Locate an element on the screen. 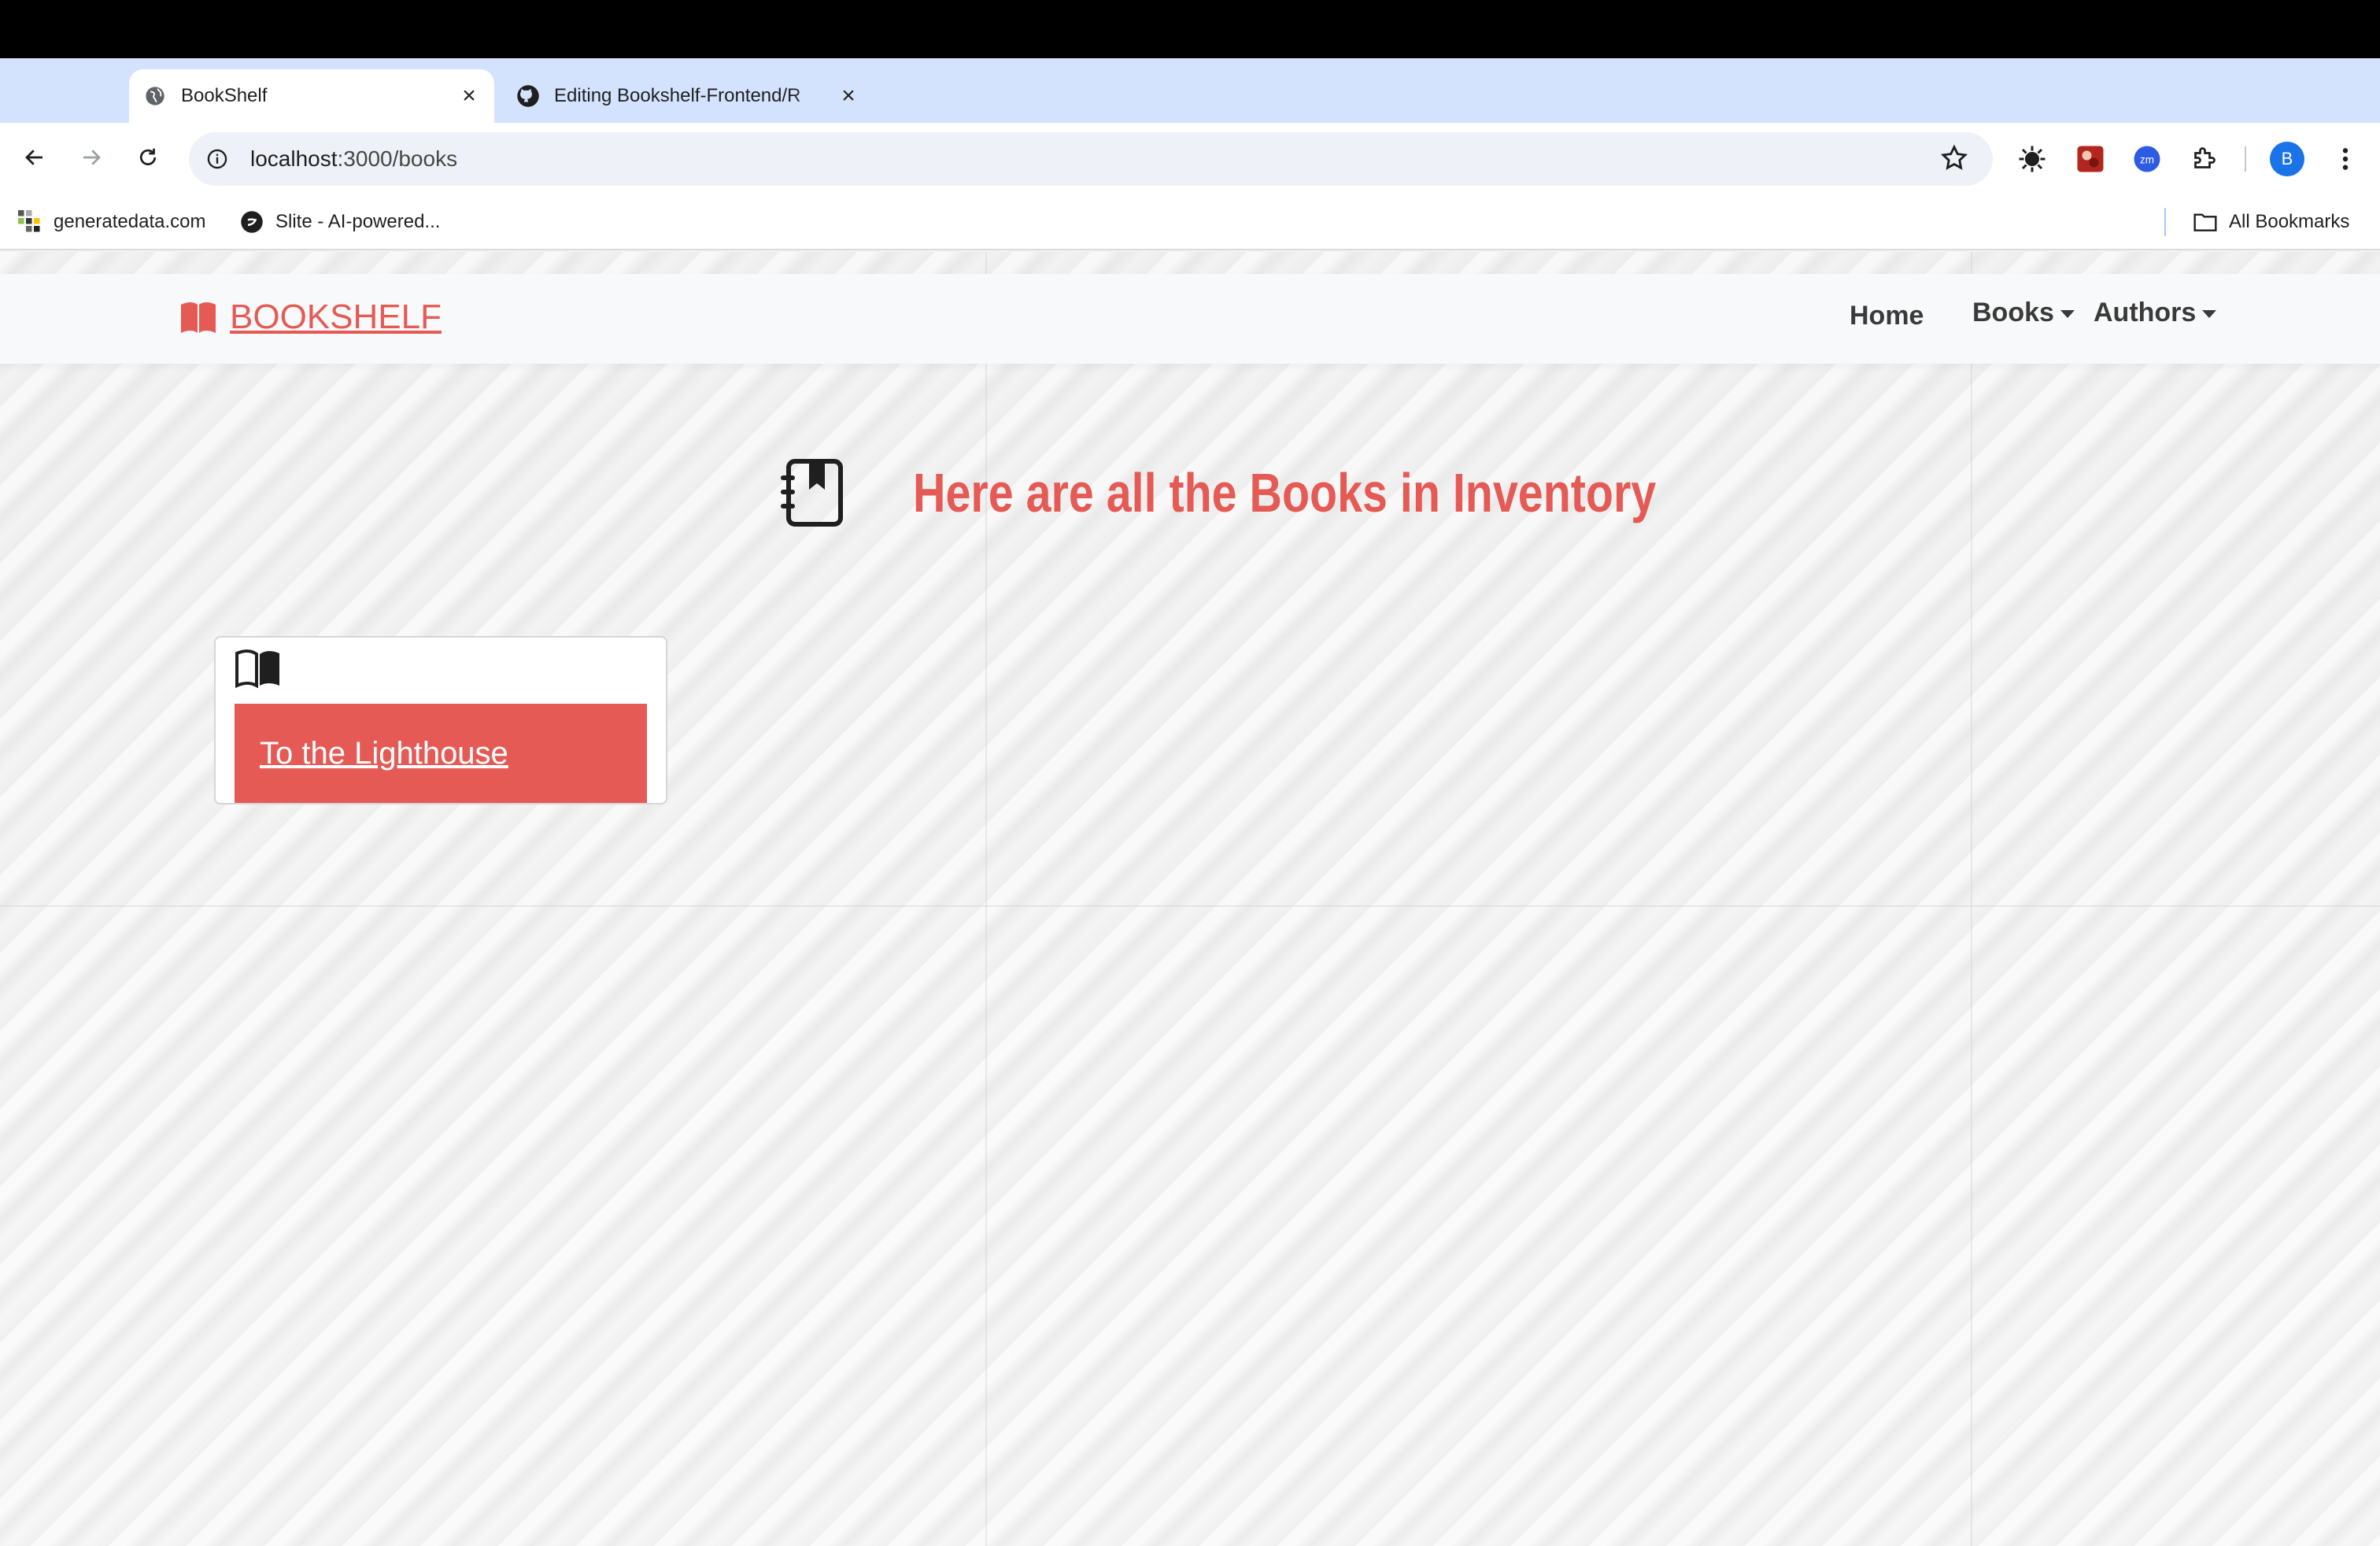 The height and width of the screenshot is (1546, 2380). reload-button is located at coordinates (148, 159).